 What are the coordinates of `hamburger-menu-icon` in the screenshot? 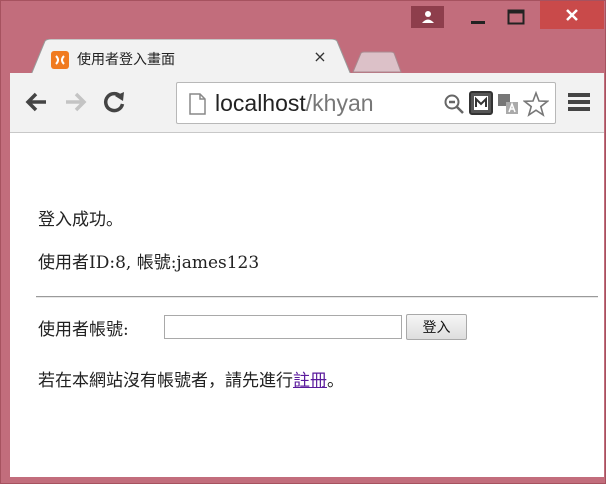 It's located at (579, 102).